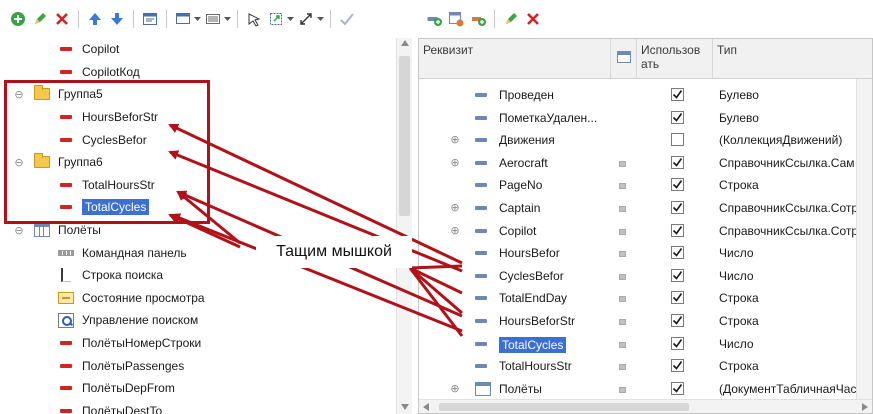 Image resolution: width=873 pixels, height=414 pixels. What do you see at coordinates (645, 299) in the screenshot?
I see `table-row: TotalEndDay Строка` at bounding box center [645, 299].